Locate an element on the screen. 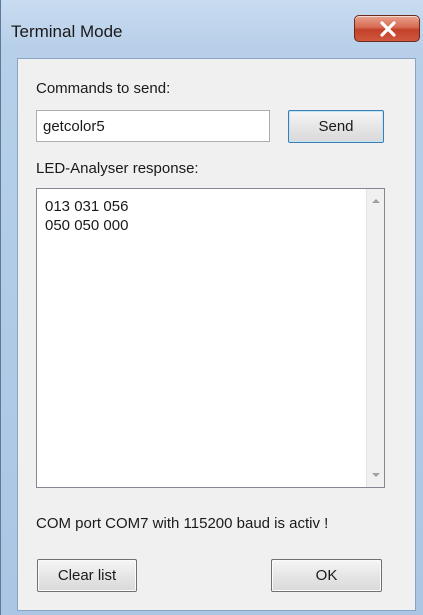 This screenshot has height=615, width=423. commands-label: Commands to send: is located at coordinates (103, 88).